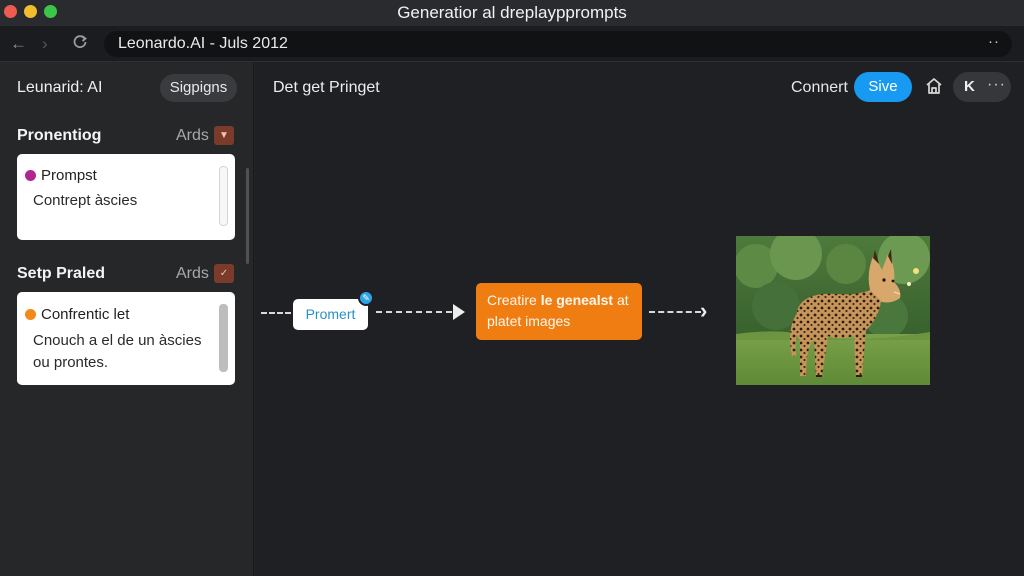  I want to click on card-body-text: Cnouch a el de un àscies ou prontes., so click(117, 351).